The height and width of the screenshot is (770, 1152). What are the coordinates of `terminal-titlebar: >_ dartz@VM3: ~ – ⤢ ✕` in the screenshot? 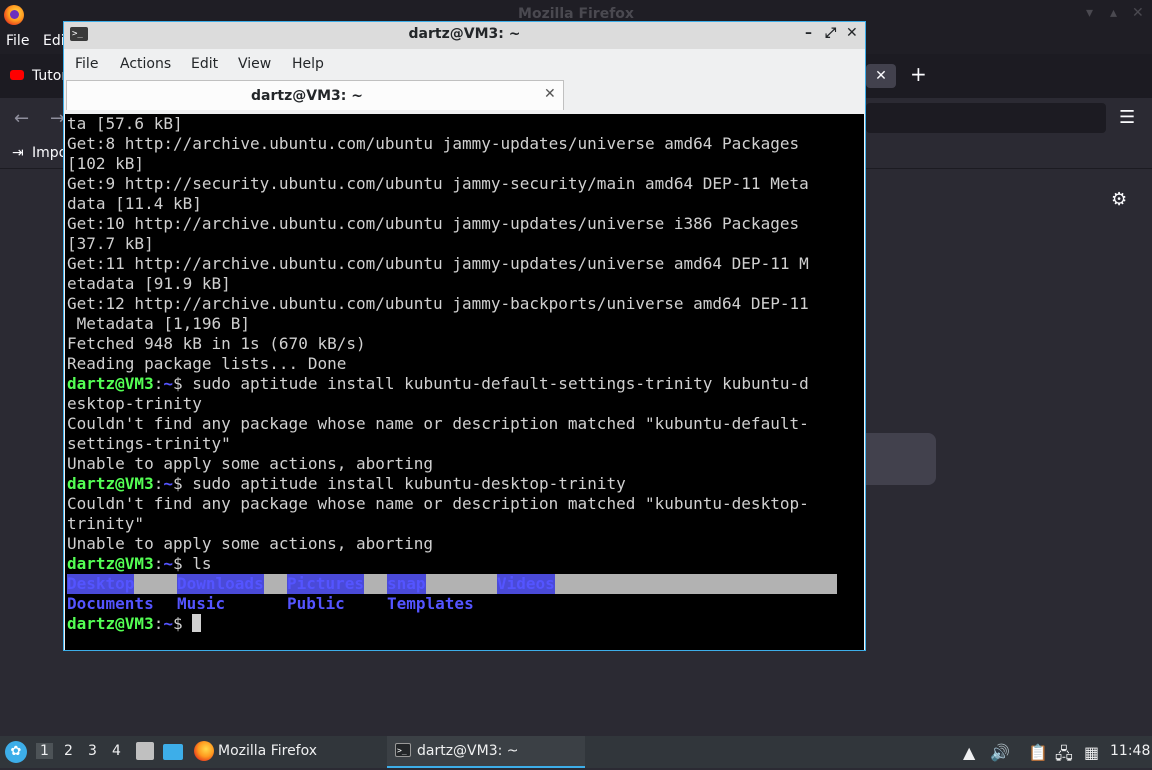 It's located at (464, 35).